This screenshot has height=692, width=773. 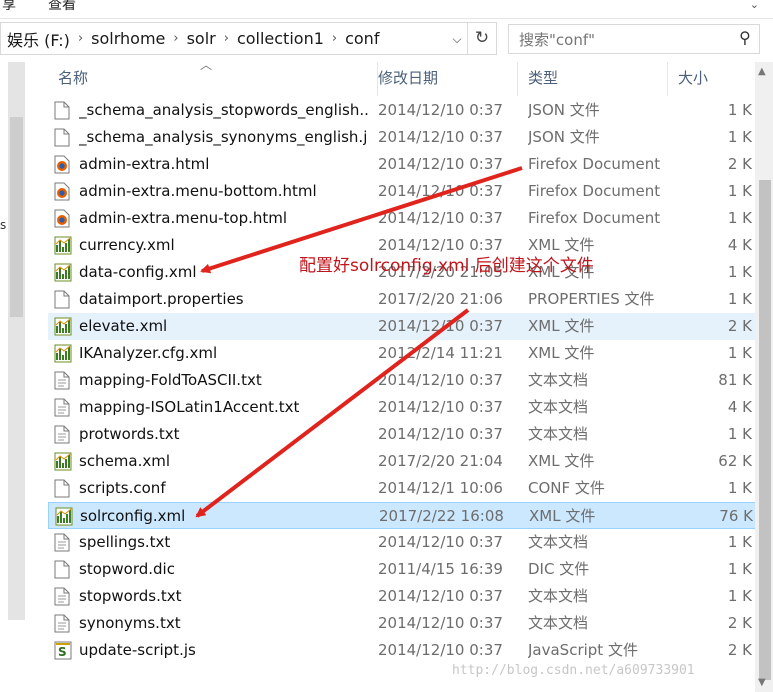 I want to click on breadcrumb-collection1: collection1, so click(x=280, y=38).